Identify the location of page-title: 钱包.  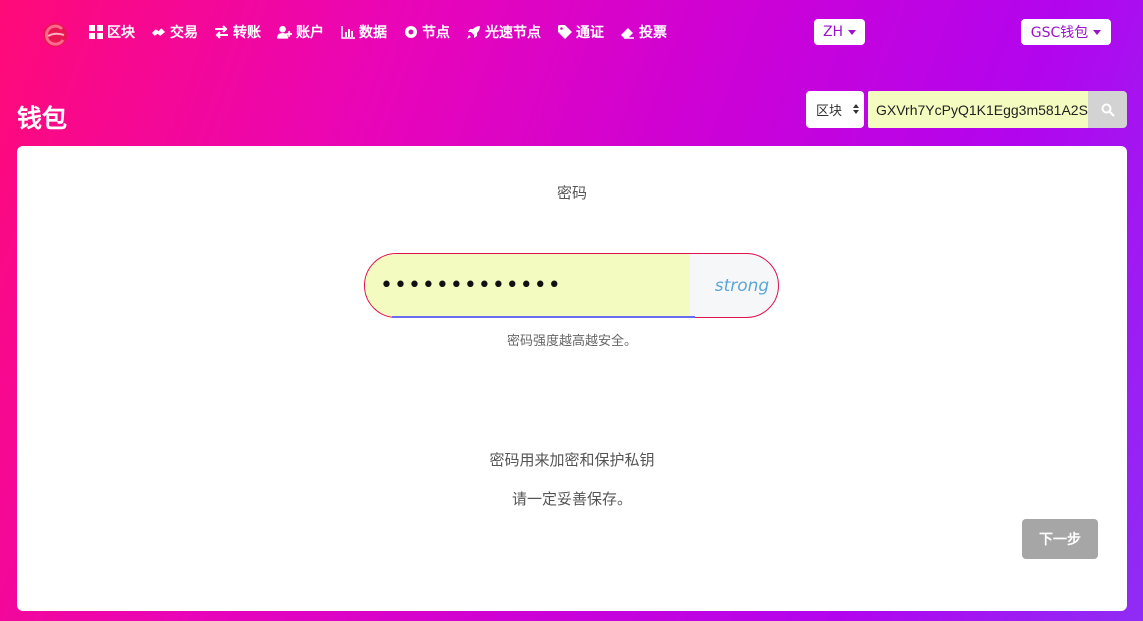
(42, 118).